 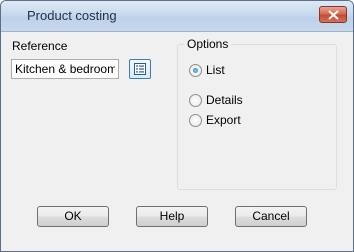 I want to click on radio-list: List, so click(x=207, y=70).